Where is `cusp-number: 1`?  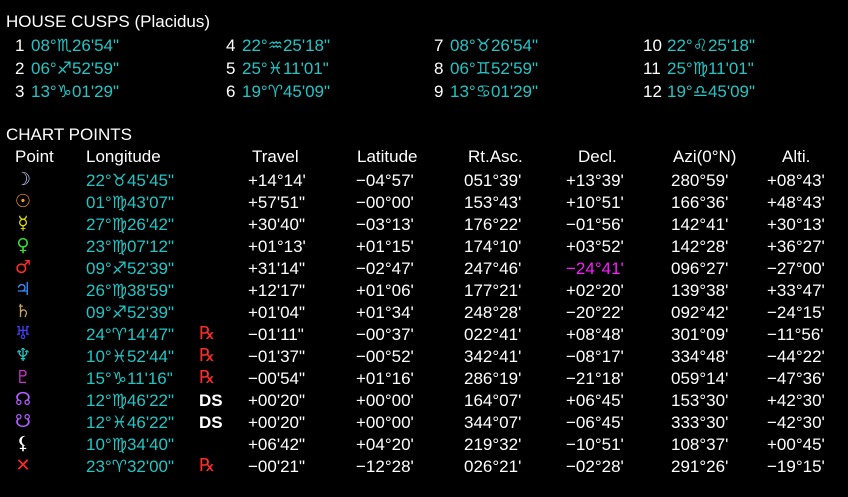 cusp-number: 1 is located at coordinates (20, 45).